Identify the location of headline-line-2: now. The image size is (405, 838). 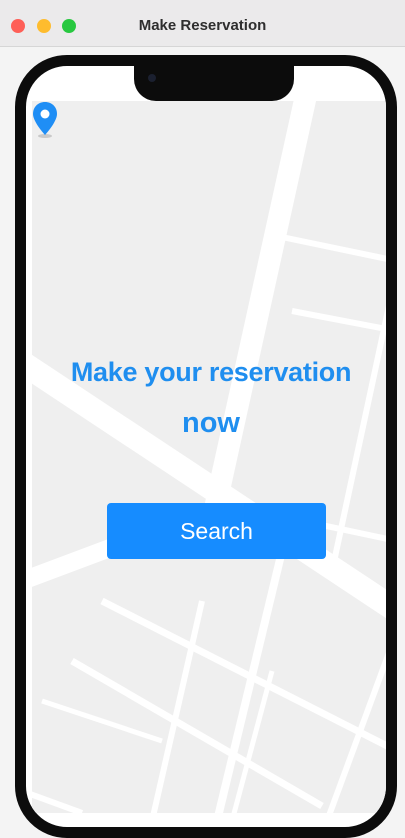
(211, 423).